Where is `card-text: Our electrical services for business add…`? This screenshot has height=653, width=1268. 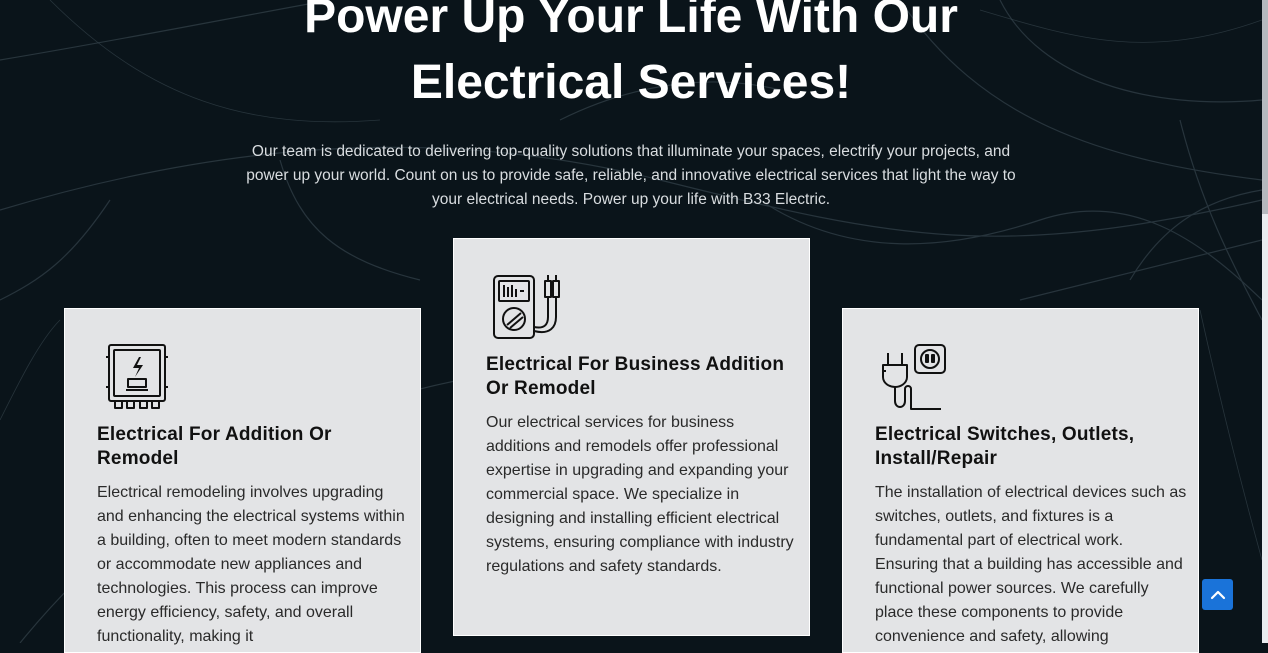 card-text: Our electrical services for business add… is located at coordinates (640, 494).